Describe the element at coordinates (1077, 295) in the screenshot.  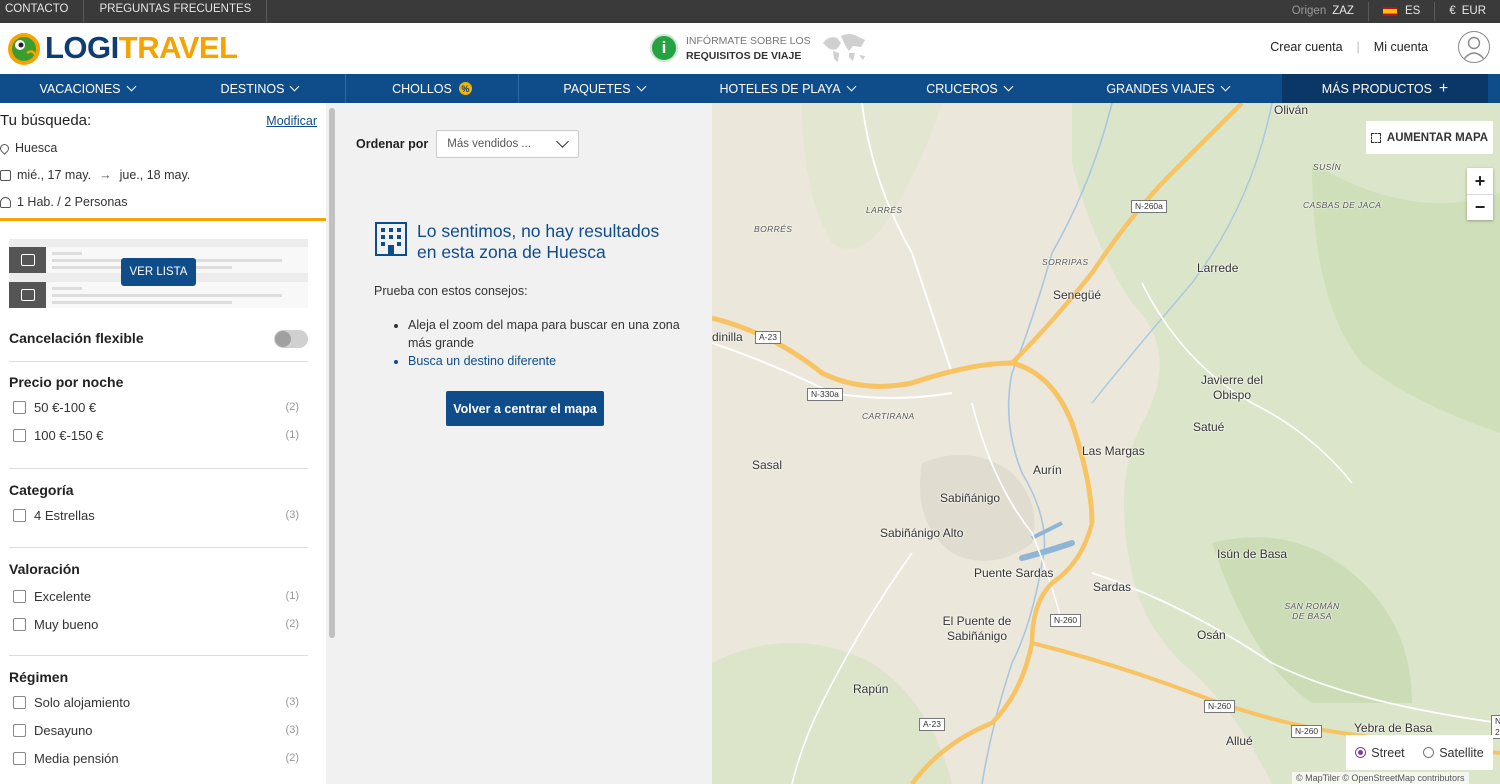
I see `map-place-label: Senegüé` at that location.